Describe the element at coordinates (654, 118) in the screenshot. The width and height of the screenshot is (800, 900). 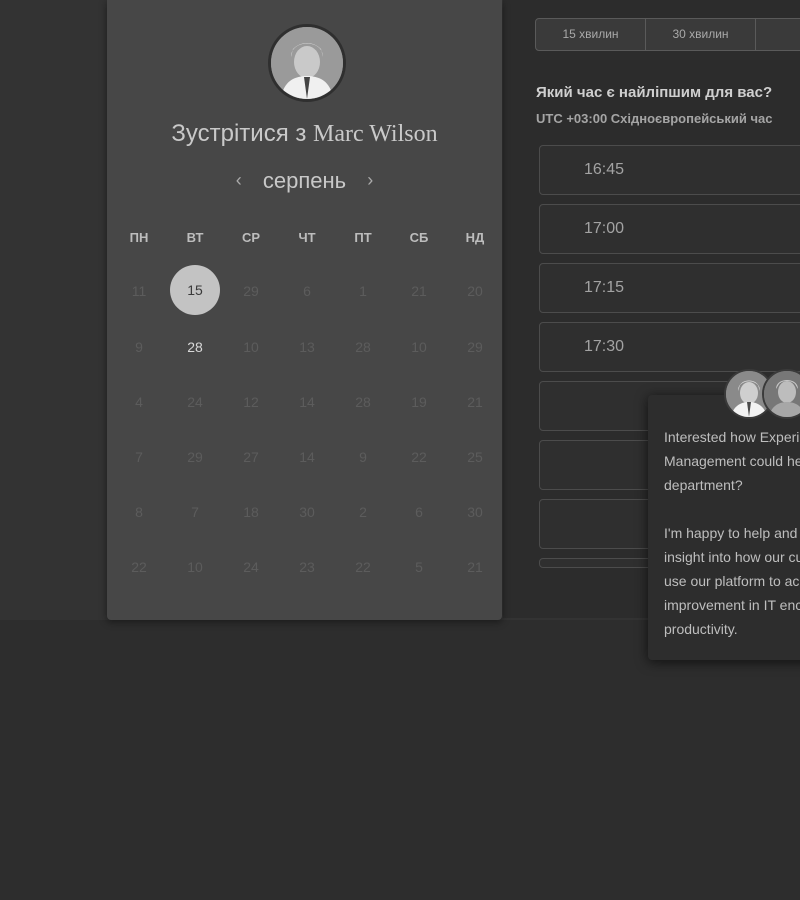
I see `timezone-selector: UTC +03:00 Східноєвропейський час` at that location.